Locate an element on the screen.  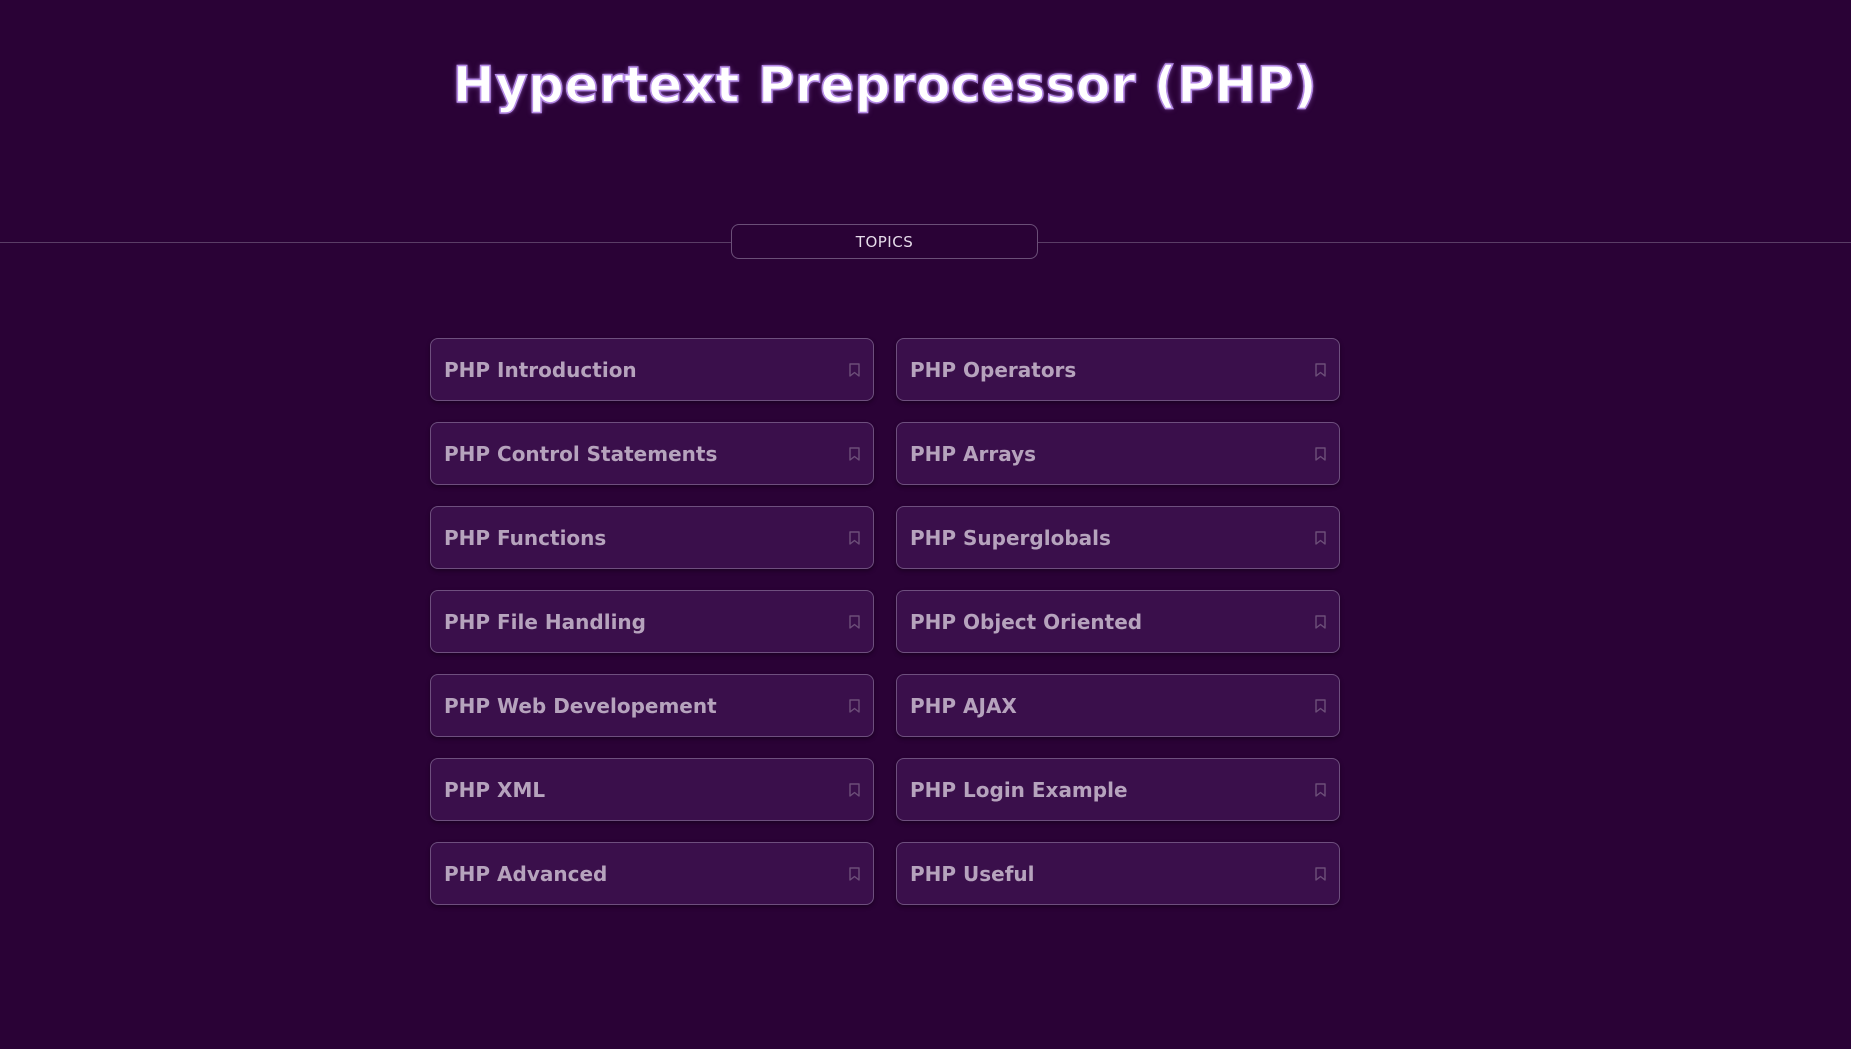
topics-section-label: TOPICS is located at coordinates (884, 241).